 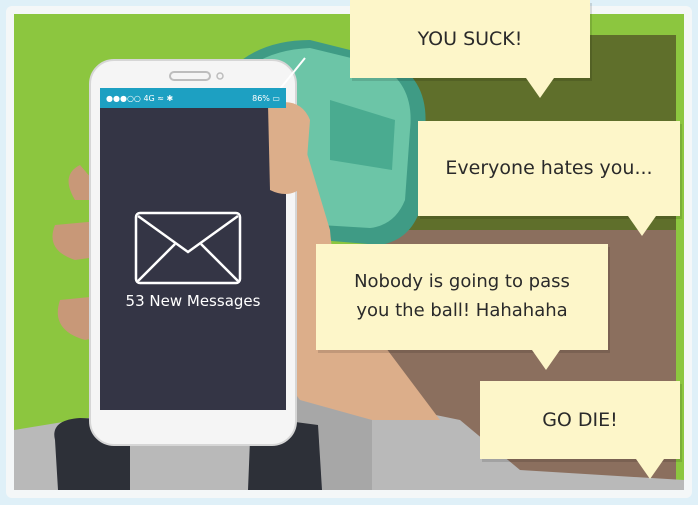 I want to click on speech-bubble-1: YOU SUCK!, so click(x=470, y=49).